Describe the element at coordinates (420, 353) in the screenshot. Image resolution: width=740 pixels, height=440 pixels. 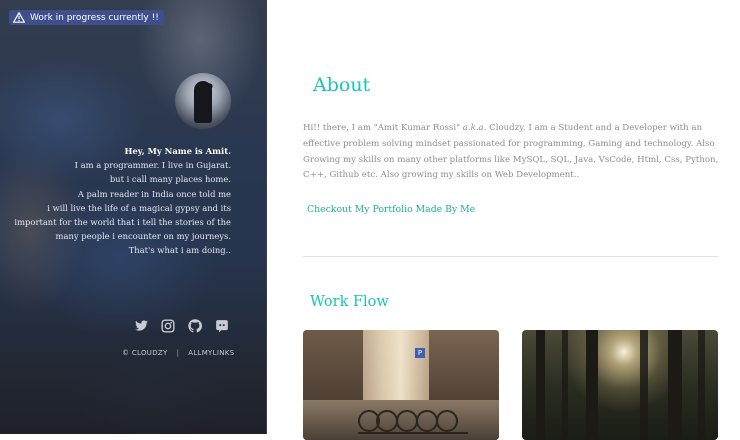
I see `parking-sign: P` at that location.